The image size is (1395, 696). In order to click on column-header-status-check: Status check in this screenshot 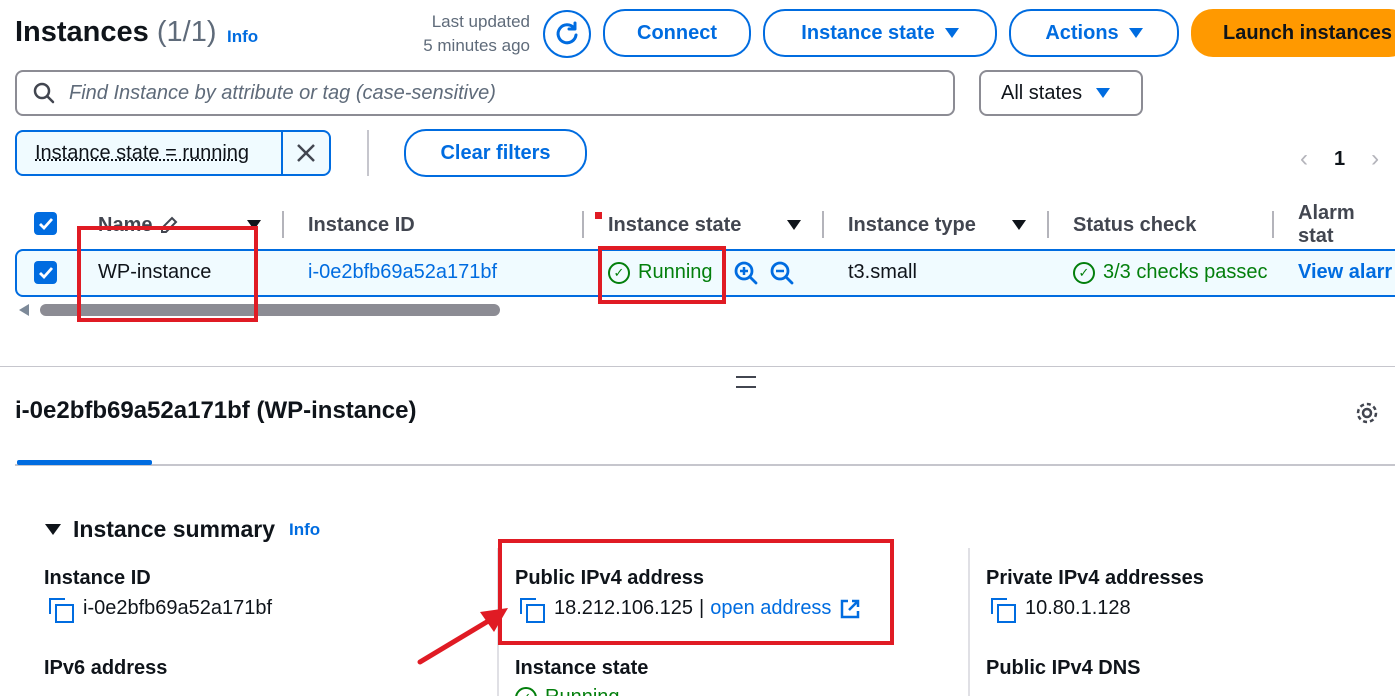, I will do `click(1134, 225)`.